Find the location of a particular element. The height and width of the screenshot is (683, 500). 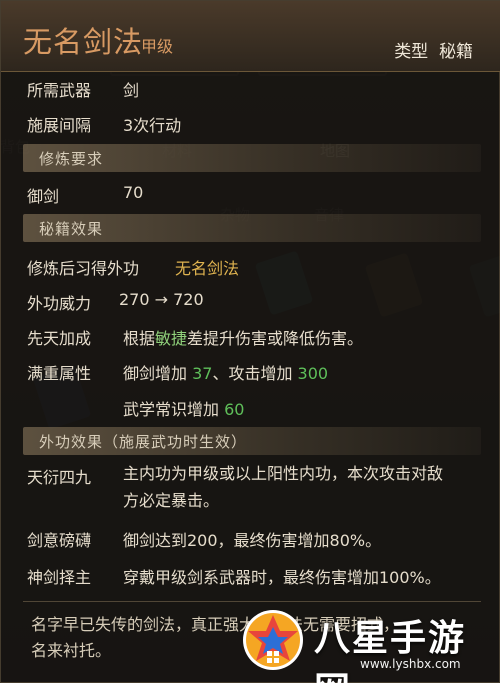

item-grade: 甲级 is located at coordinates (157, 46).